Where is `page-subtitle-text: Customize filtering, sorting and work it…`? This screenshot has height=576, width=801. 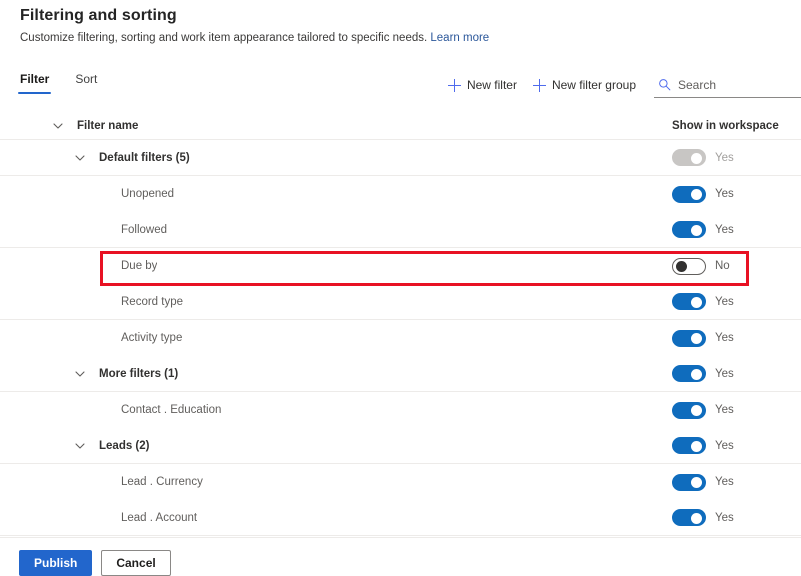
page-subtitle-text: Customize filtering, sorting and work it… is located at coordinates (224, 38).